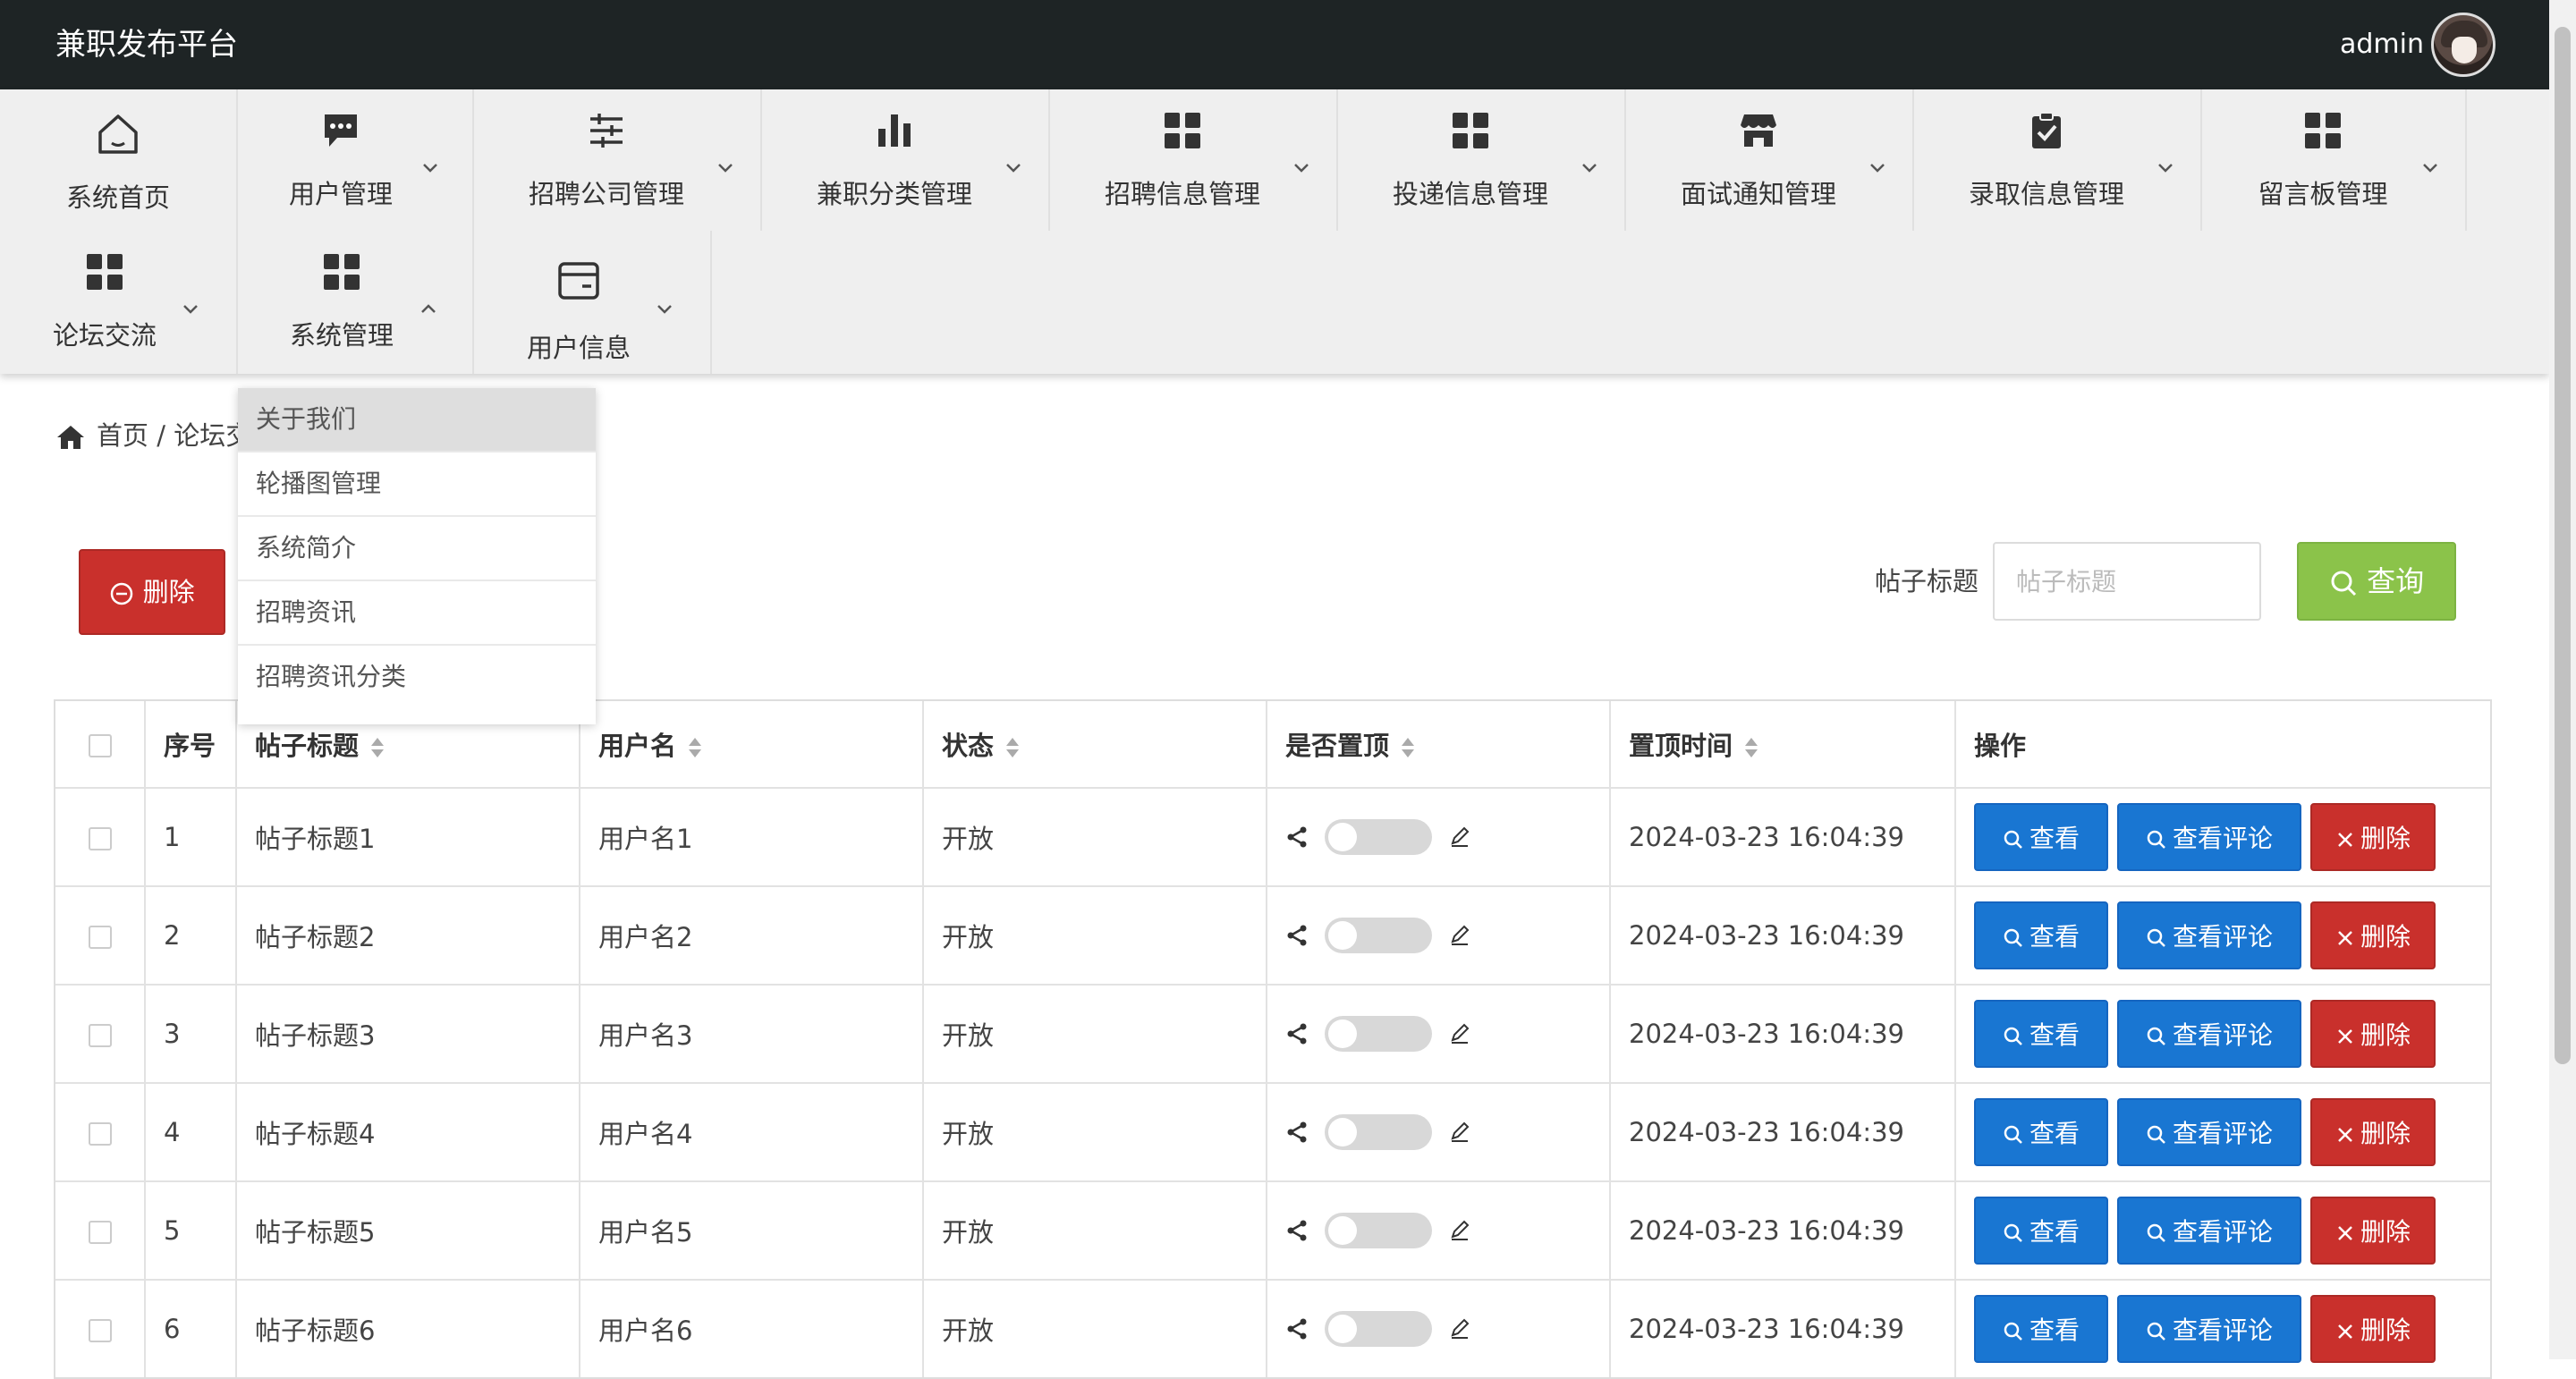  I want to click on scrollbar-thumb, so click(2563, 545).